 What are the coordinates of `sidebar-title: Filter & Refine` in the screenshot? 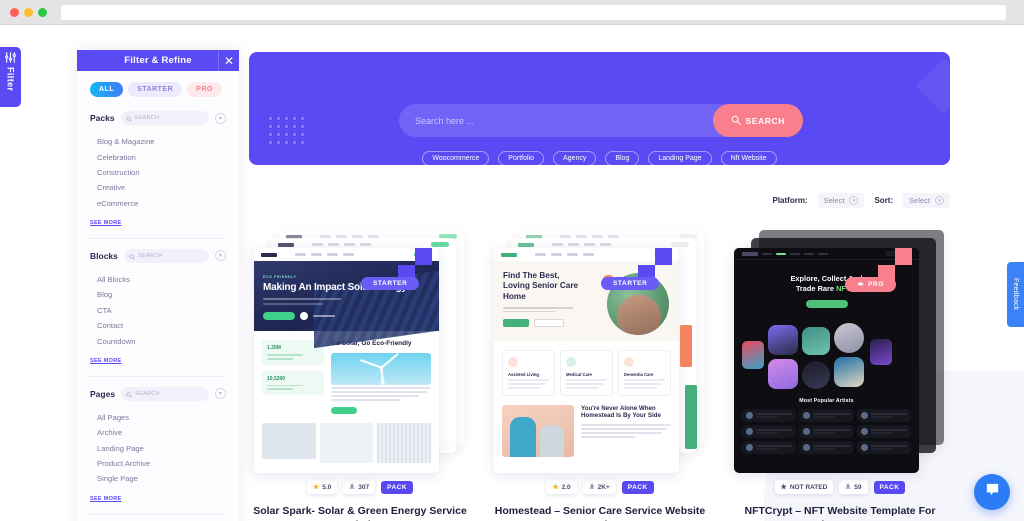 It's located at (158, 60).